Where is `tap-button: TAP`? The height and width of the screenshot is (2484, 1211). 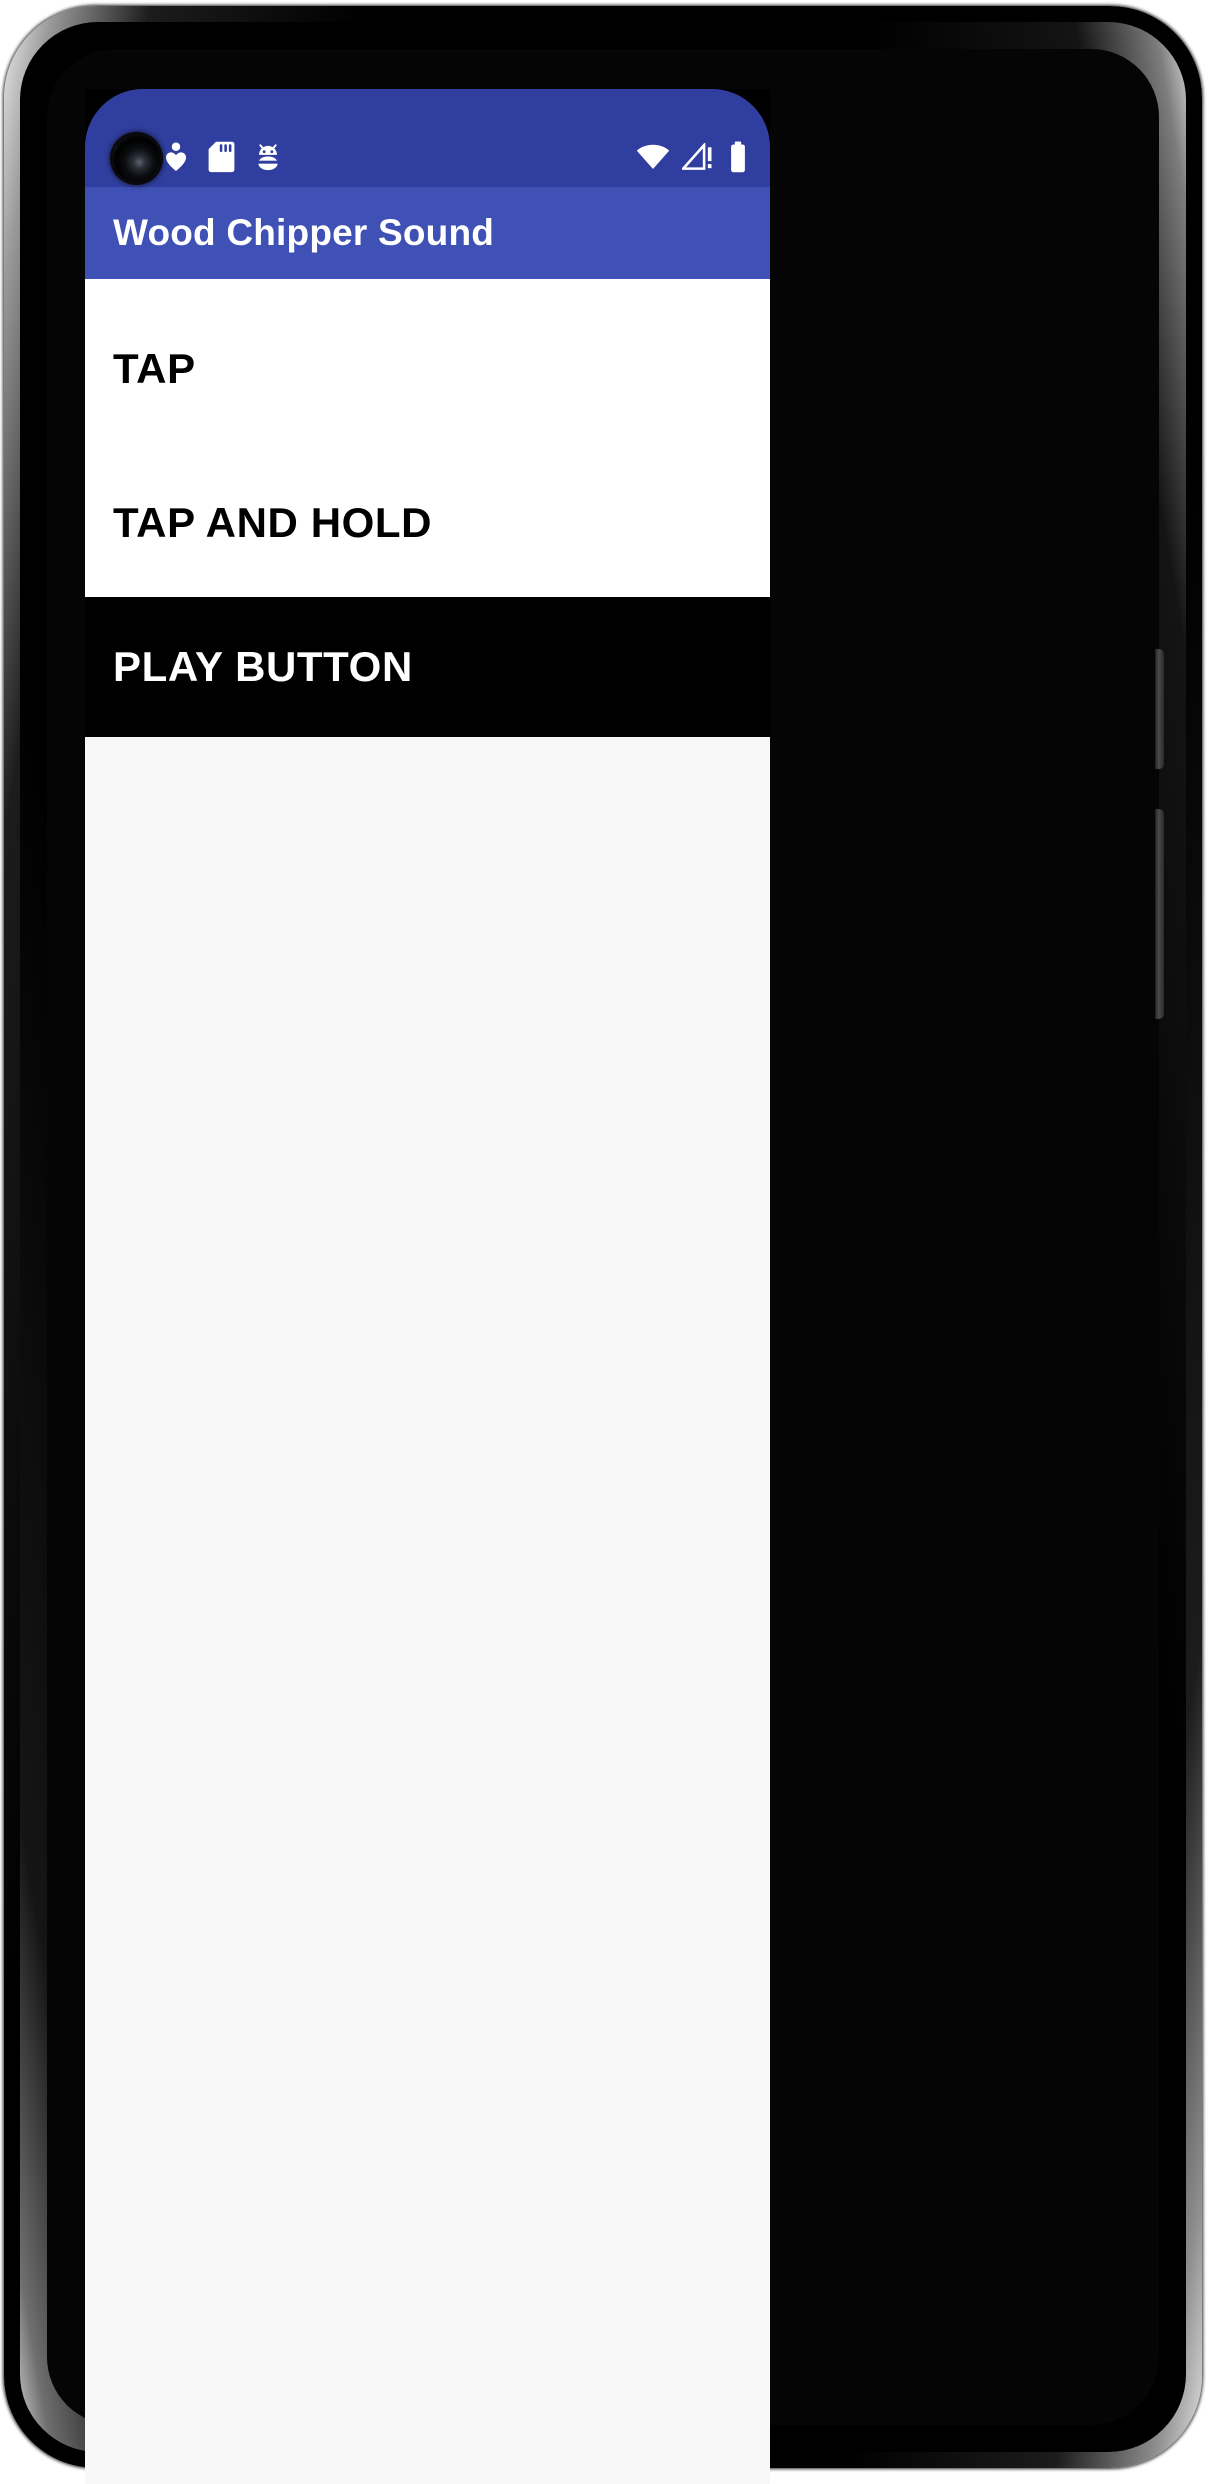 tap-button: TAP is located at coordinates (427, 369).